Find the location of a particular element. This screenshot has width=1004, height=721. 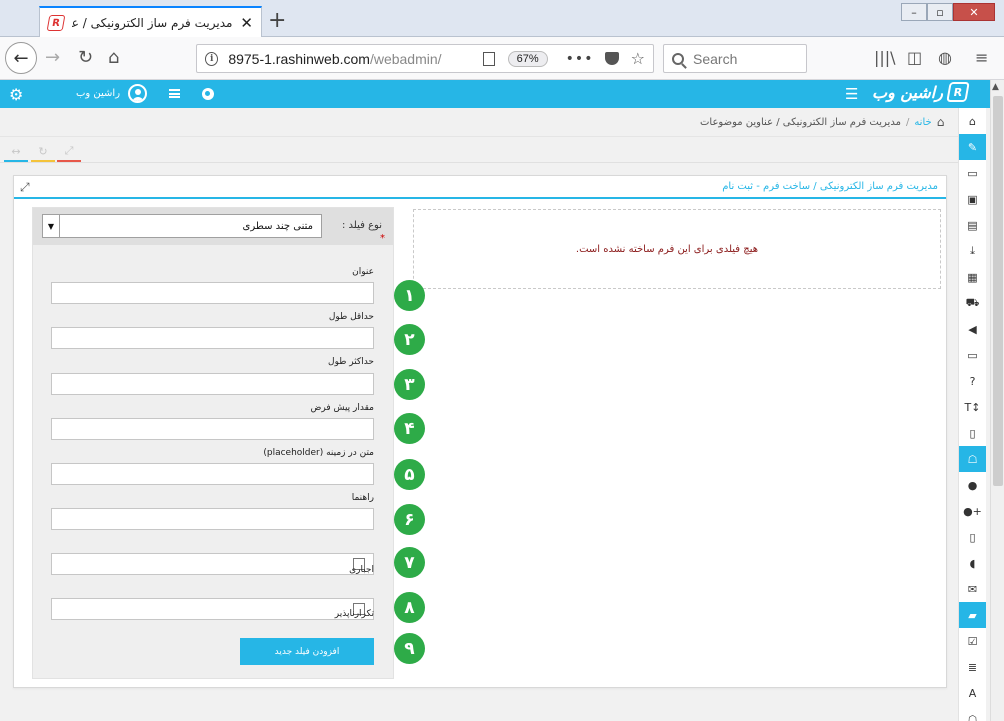

monitor-icon: ▭ is located at coordinates (972, 355).